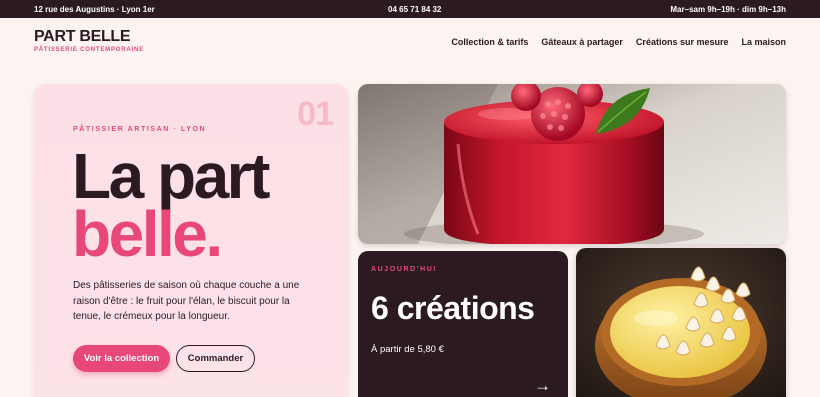  Describe the element at coordinates (407, 349) in the screenshot. I see `starting-price: À partir de 5,80 €` at that location.